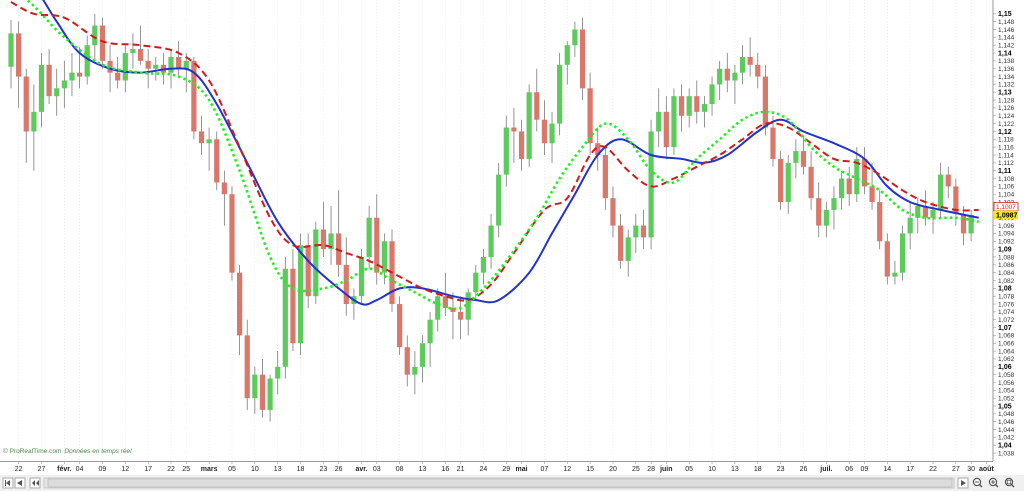 The image size is (1024, 491). I want to click on y-tick-label: 1,12, so click(1005, 132).